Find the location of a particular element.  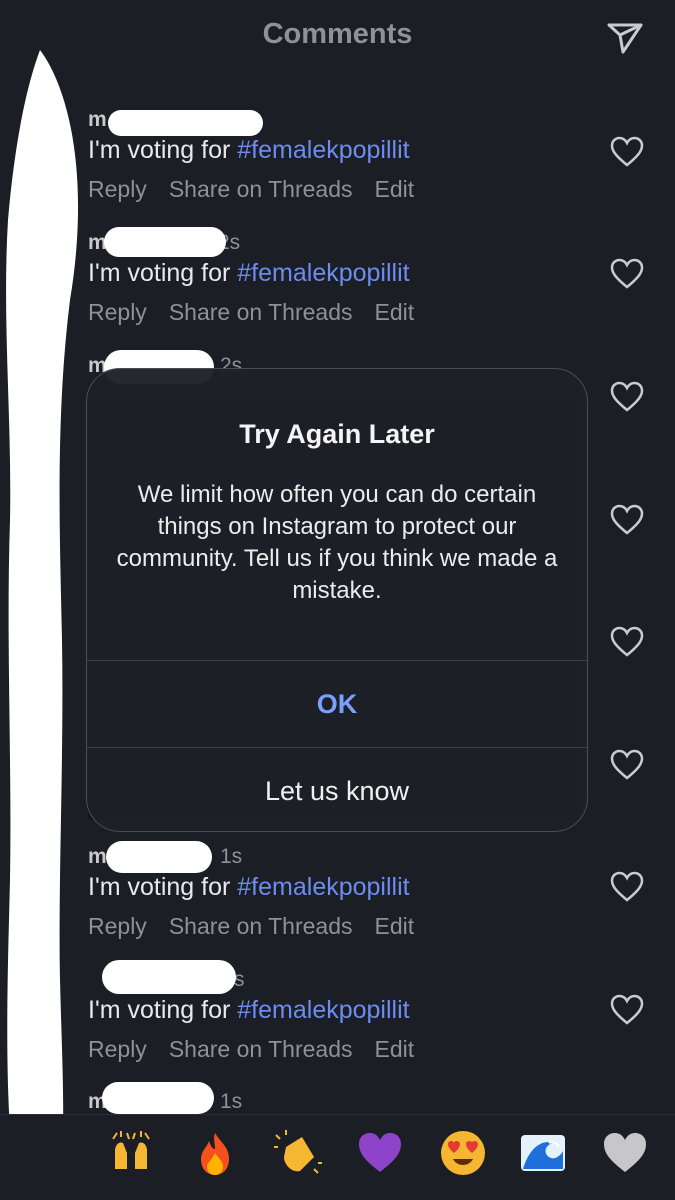

clapping-hands-icon is located at coordinates (298, 1153).